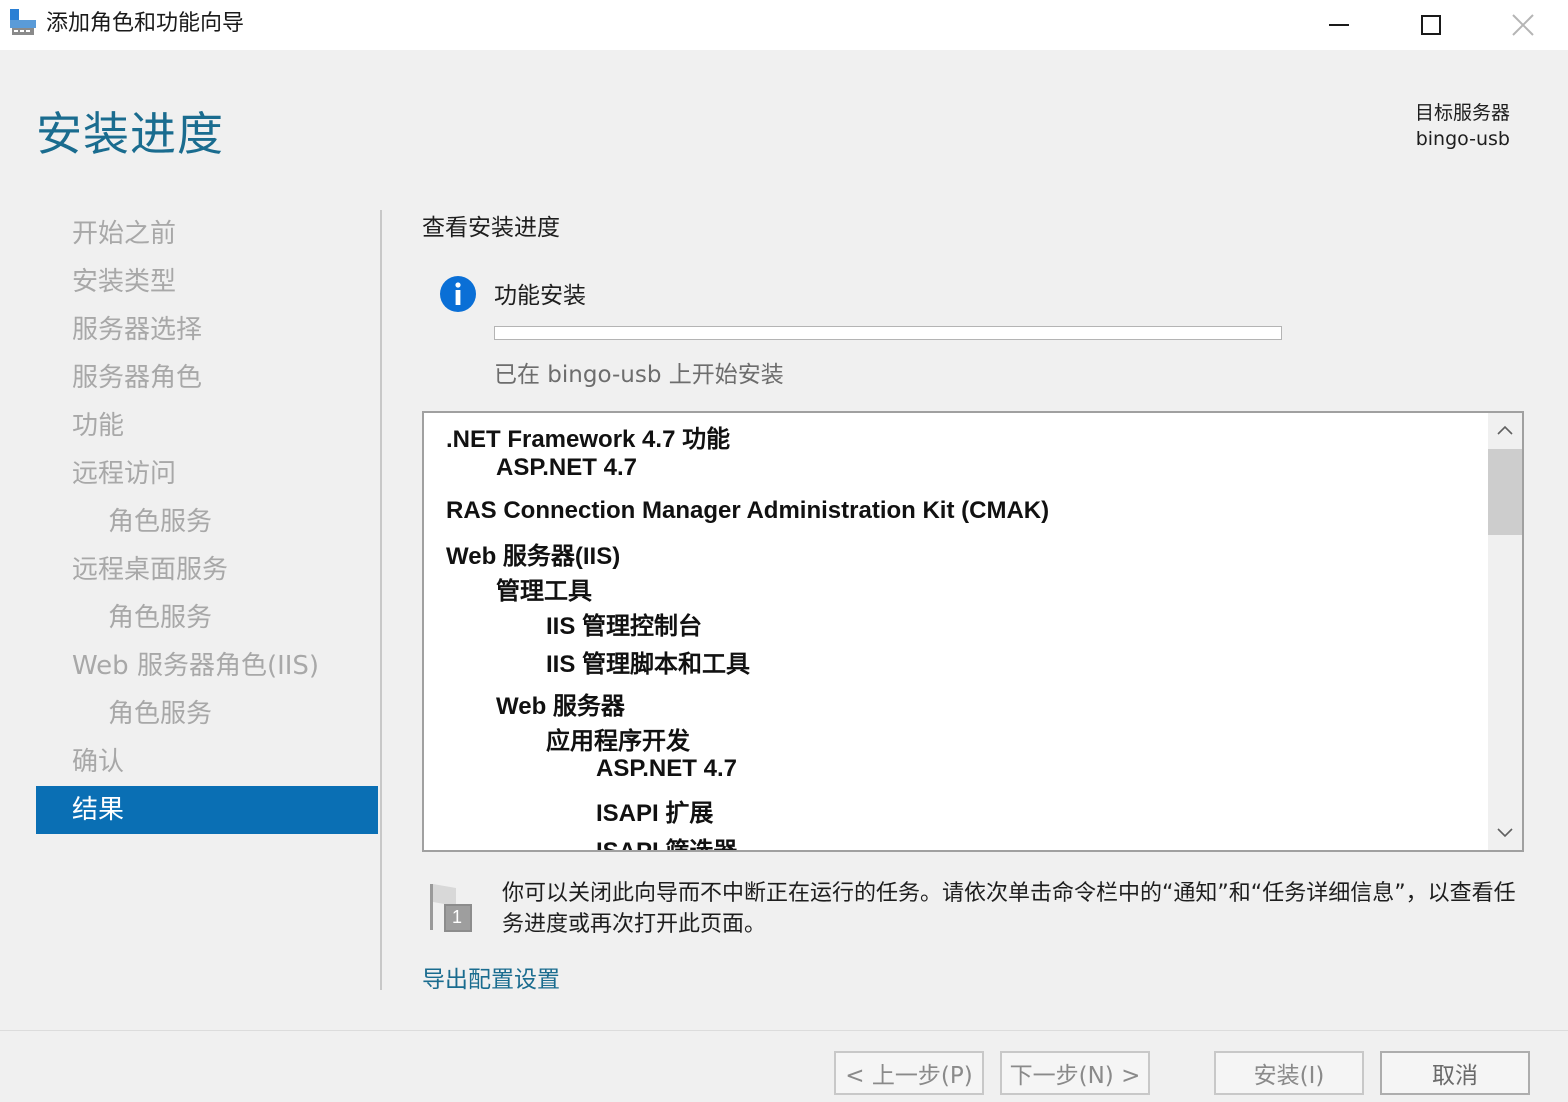  Describe the element at coordinates (648, 664) in the screenshot. I see `list-item: IIS 管理脚本和工具` at that location.